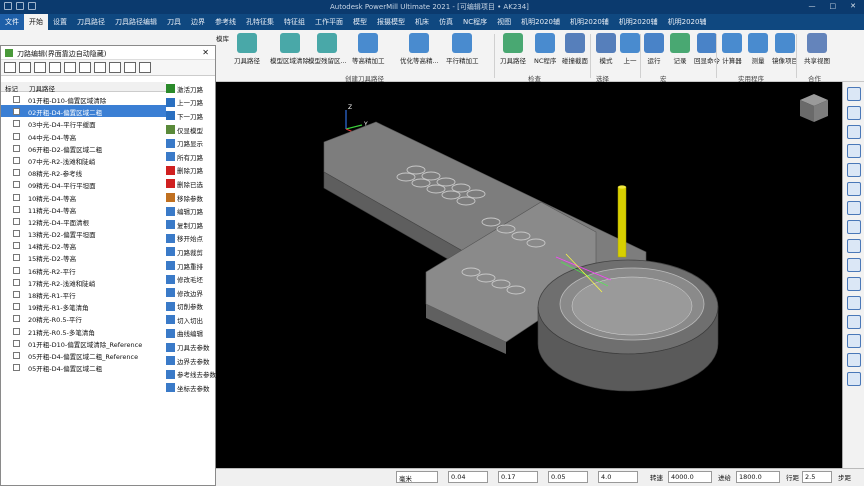 The image size is (864, 486). I want to click on ribbon-button: 共享视图, so click(817, 49).